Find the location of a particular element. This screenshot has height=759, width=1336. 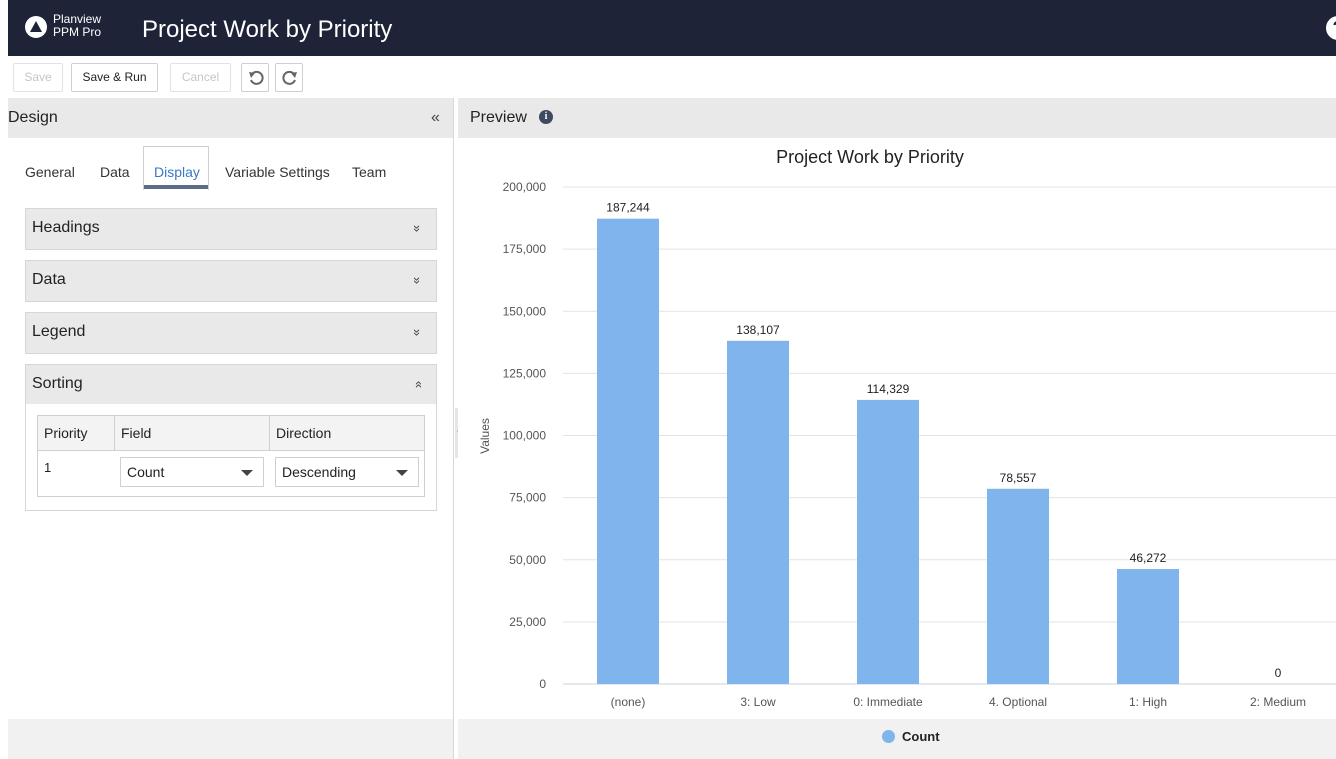

redo-icon is located at coordinates (289, 77).